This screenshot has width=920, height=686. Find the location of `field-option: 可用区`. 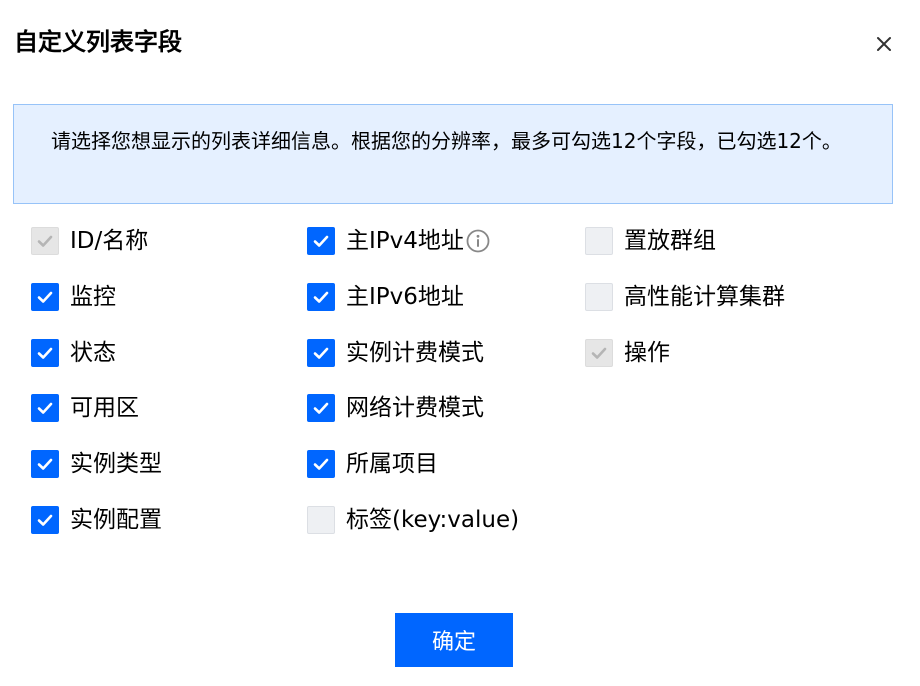

field-option: 可用区 is located at coordinates (85, 408).